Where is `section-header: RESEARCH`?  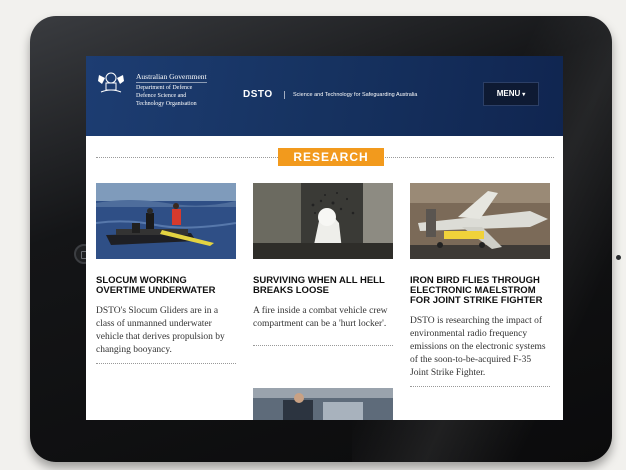 section-header: RESEARCH is located at coordinates (325, 157).